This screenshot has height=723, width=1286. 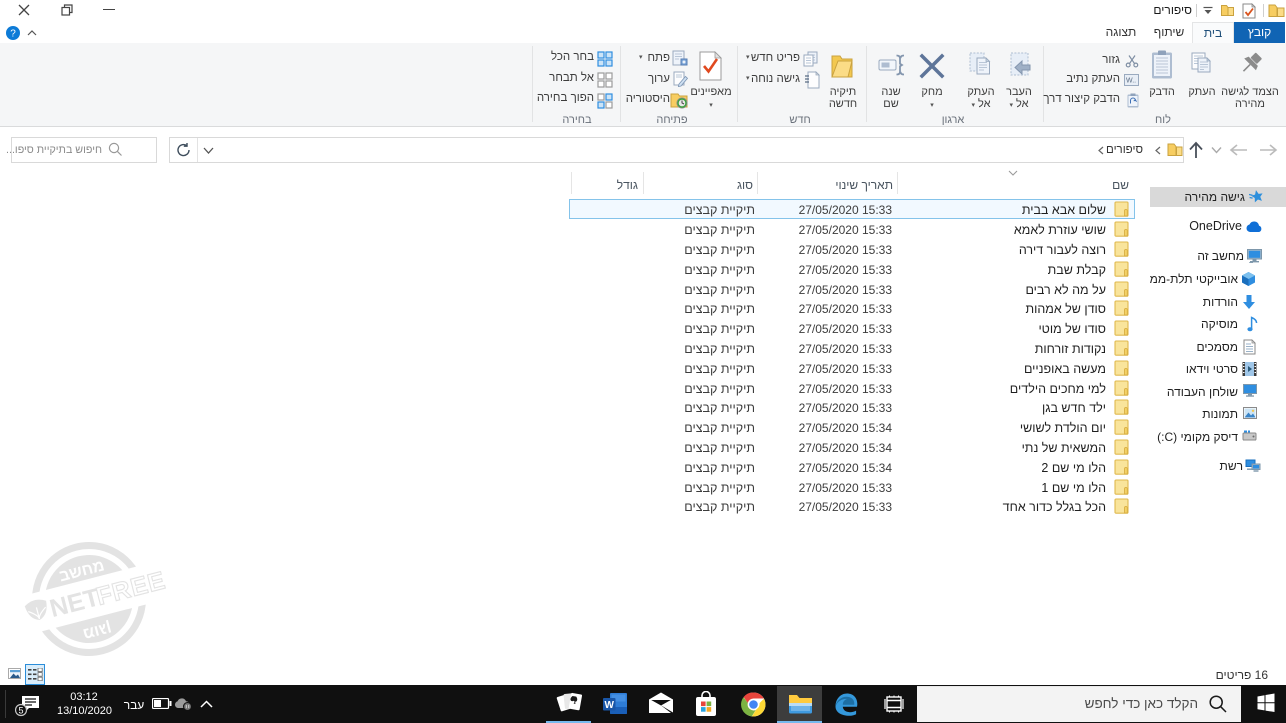 What do you see at coordinates (20, 711) in the screenshot?
I see `svg-text: 5` at bounding box center [20, 711].